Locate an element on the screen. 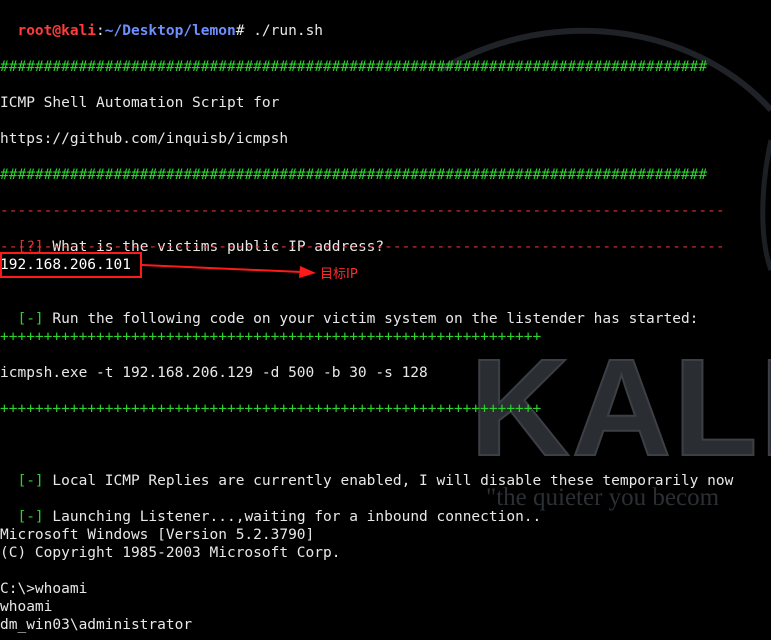 Image resolution: width=771 pixels, height=640 pixels. listener-message-tag: [-] is located at coordinates (30, 517).